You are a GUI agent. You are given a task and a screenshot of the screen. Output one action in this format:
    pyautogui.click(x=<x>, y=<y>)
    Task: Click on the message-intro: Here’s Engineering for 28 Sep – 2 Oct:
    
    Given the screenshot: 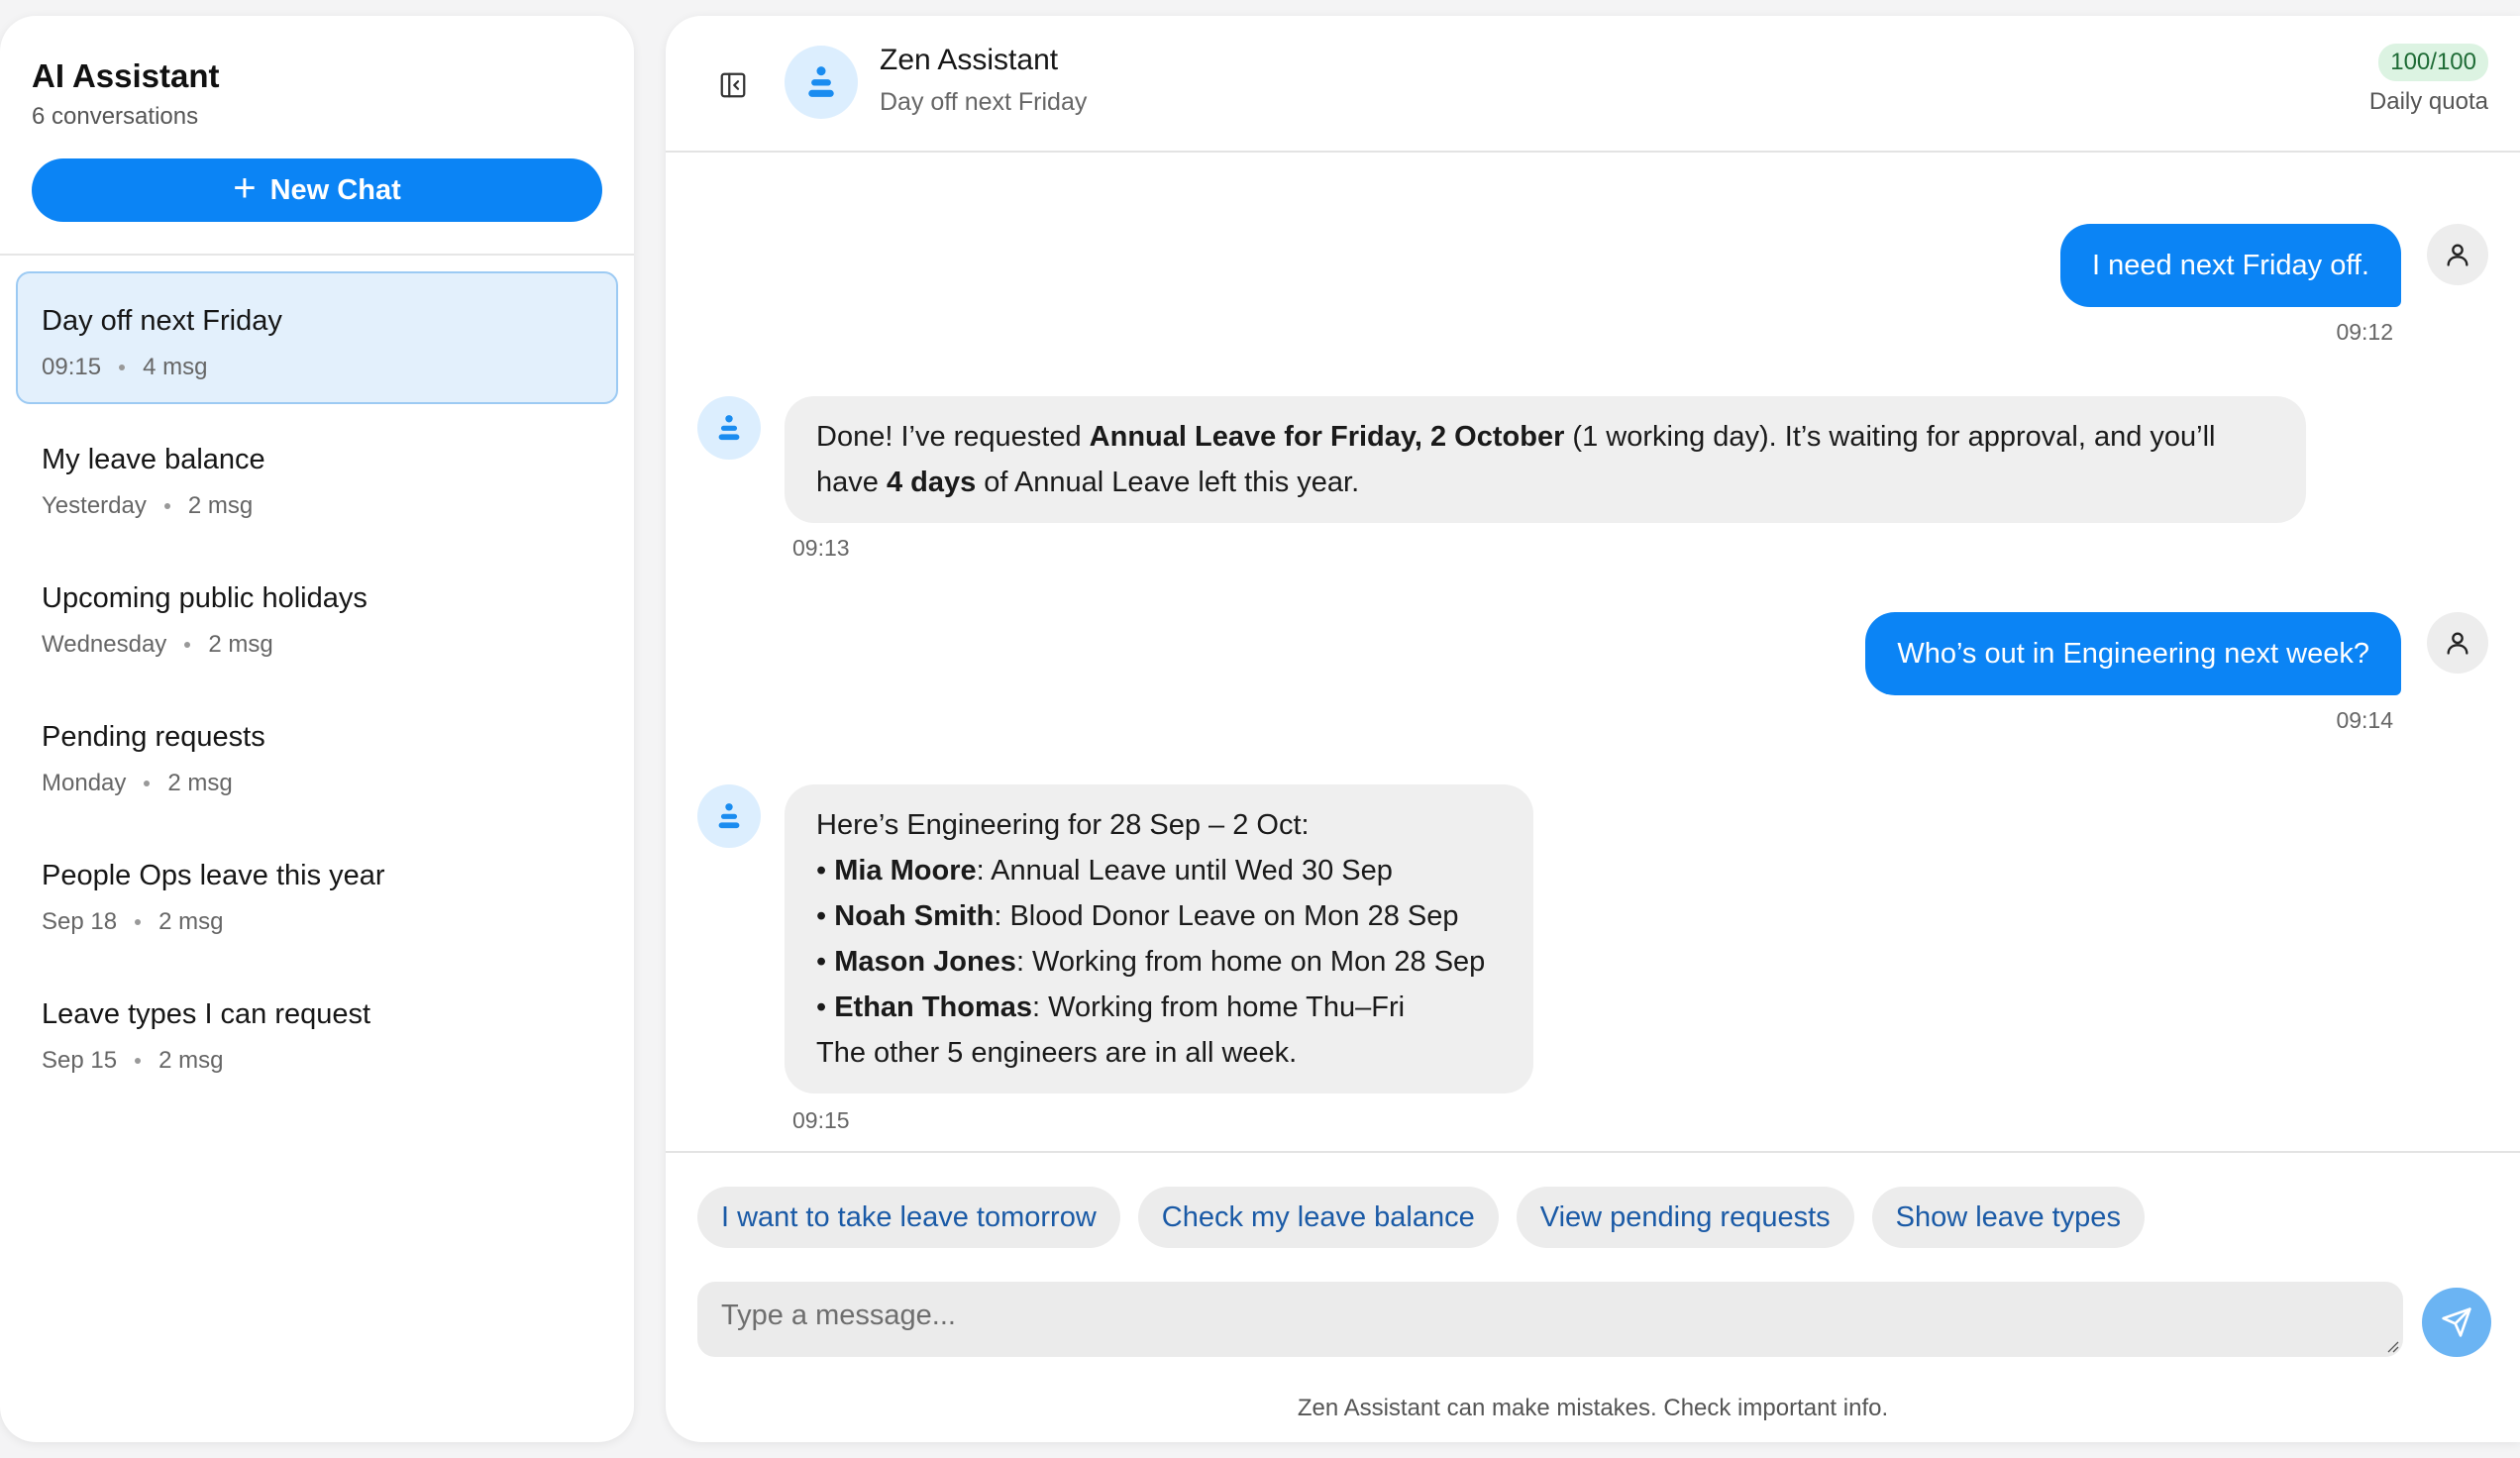 What is the action you would take?
    pyautogui.click(x=1063, y=825)
    